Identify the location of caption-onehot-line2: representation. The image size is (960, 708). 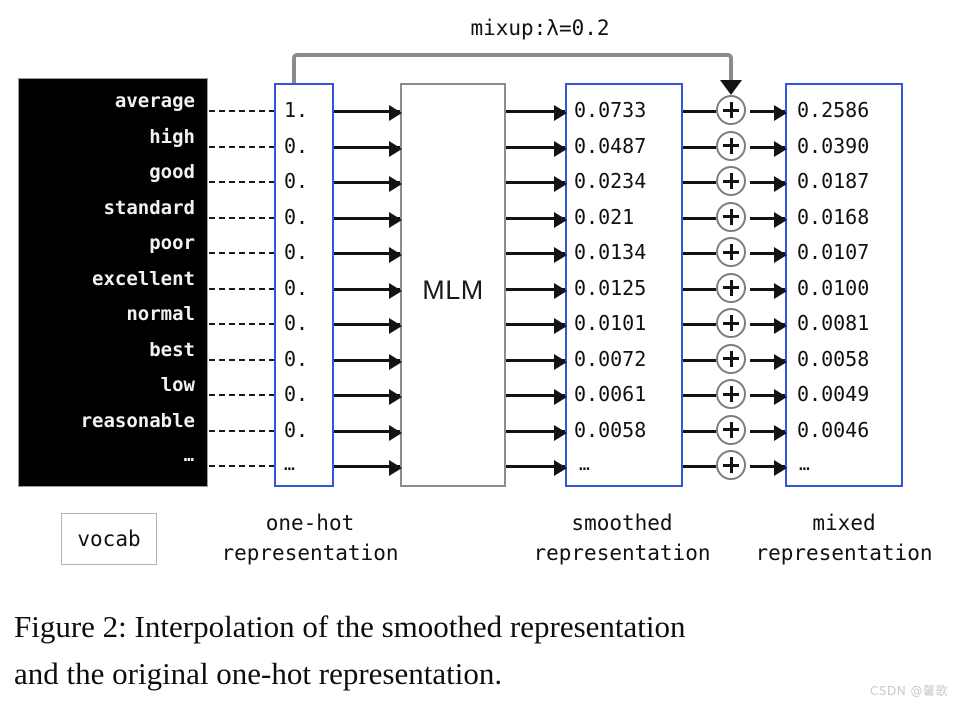
(310, 553).